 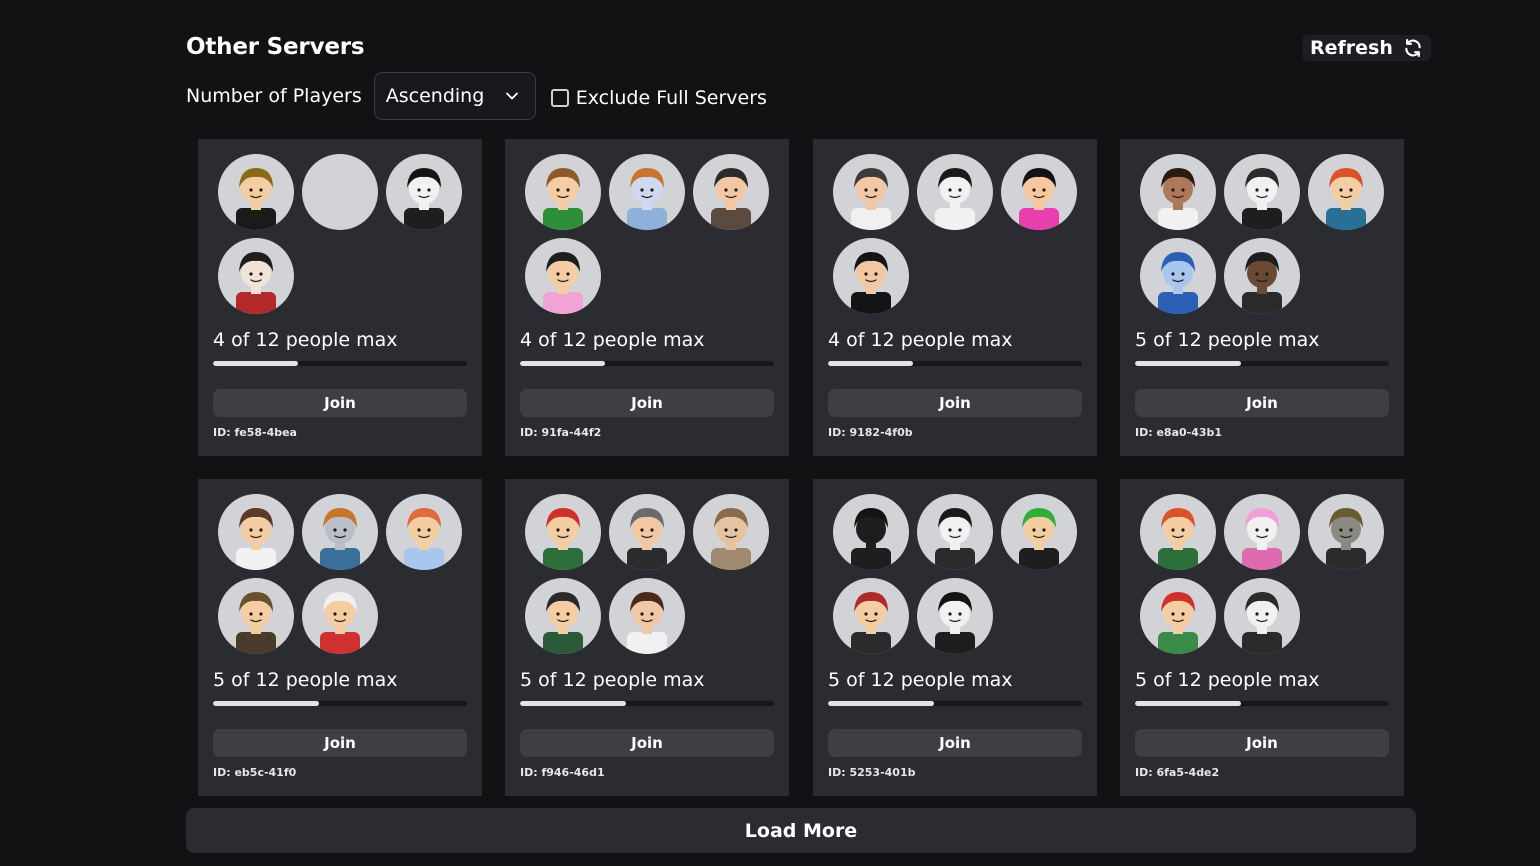 I want to click on exclude-full-servers-label: Exclude Full Servers, so click(x=671, y=98).